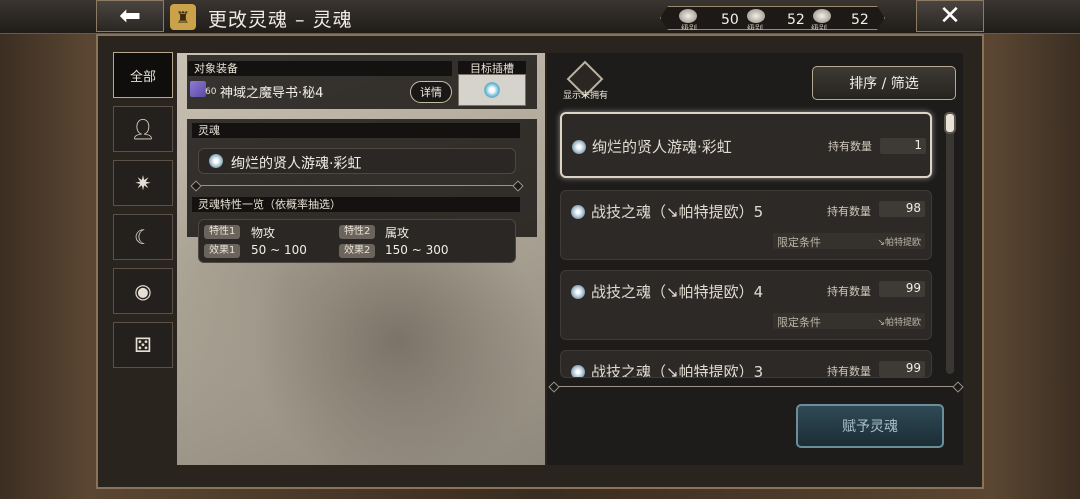 The image size is (1080, 499). Describe the element at coordinates (272, 93) in the screenshot. I see `item-name: 神域之魔导书·秘4` at that location.